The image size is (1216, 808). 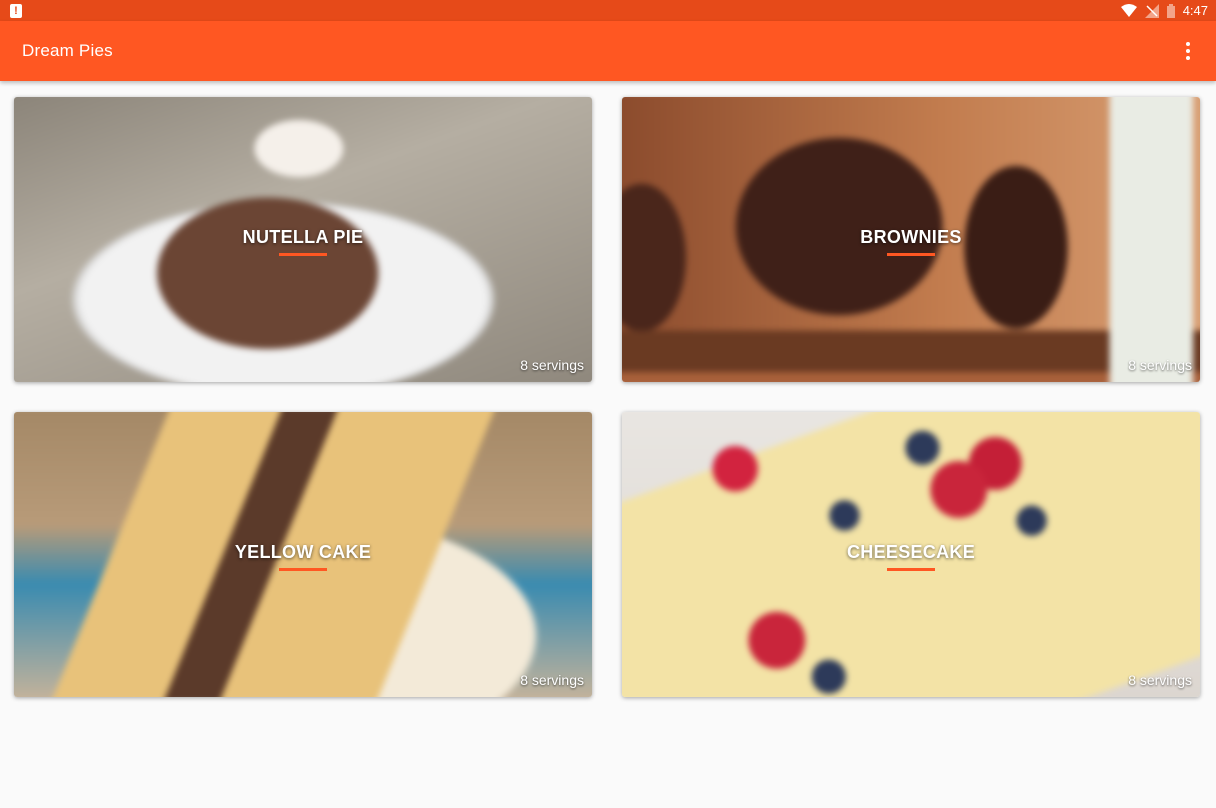 I want to click on wifi-icon, so click(x=1128, y=10).